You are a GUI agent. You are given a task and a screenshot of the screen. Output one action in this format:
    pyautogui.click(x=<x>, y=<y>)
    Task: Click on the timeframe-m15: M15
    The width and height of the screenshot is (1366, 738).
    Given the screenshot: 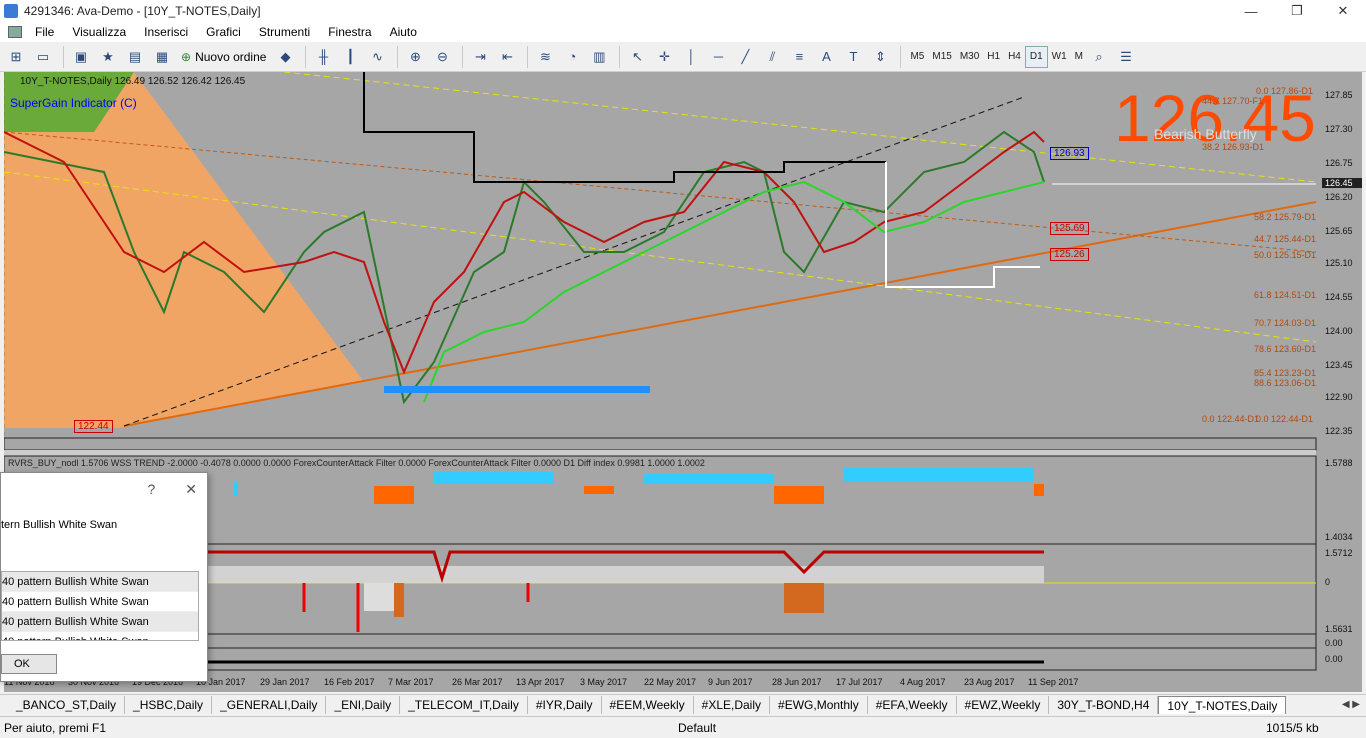 What is the action you would take?
    pyautogui.click(x=941, y=57)
    